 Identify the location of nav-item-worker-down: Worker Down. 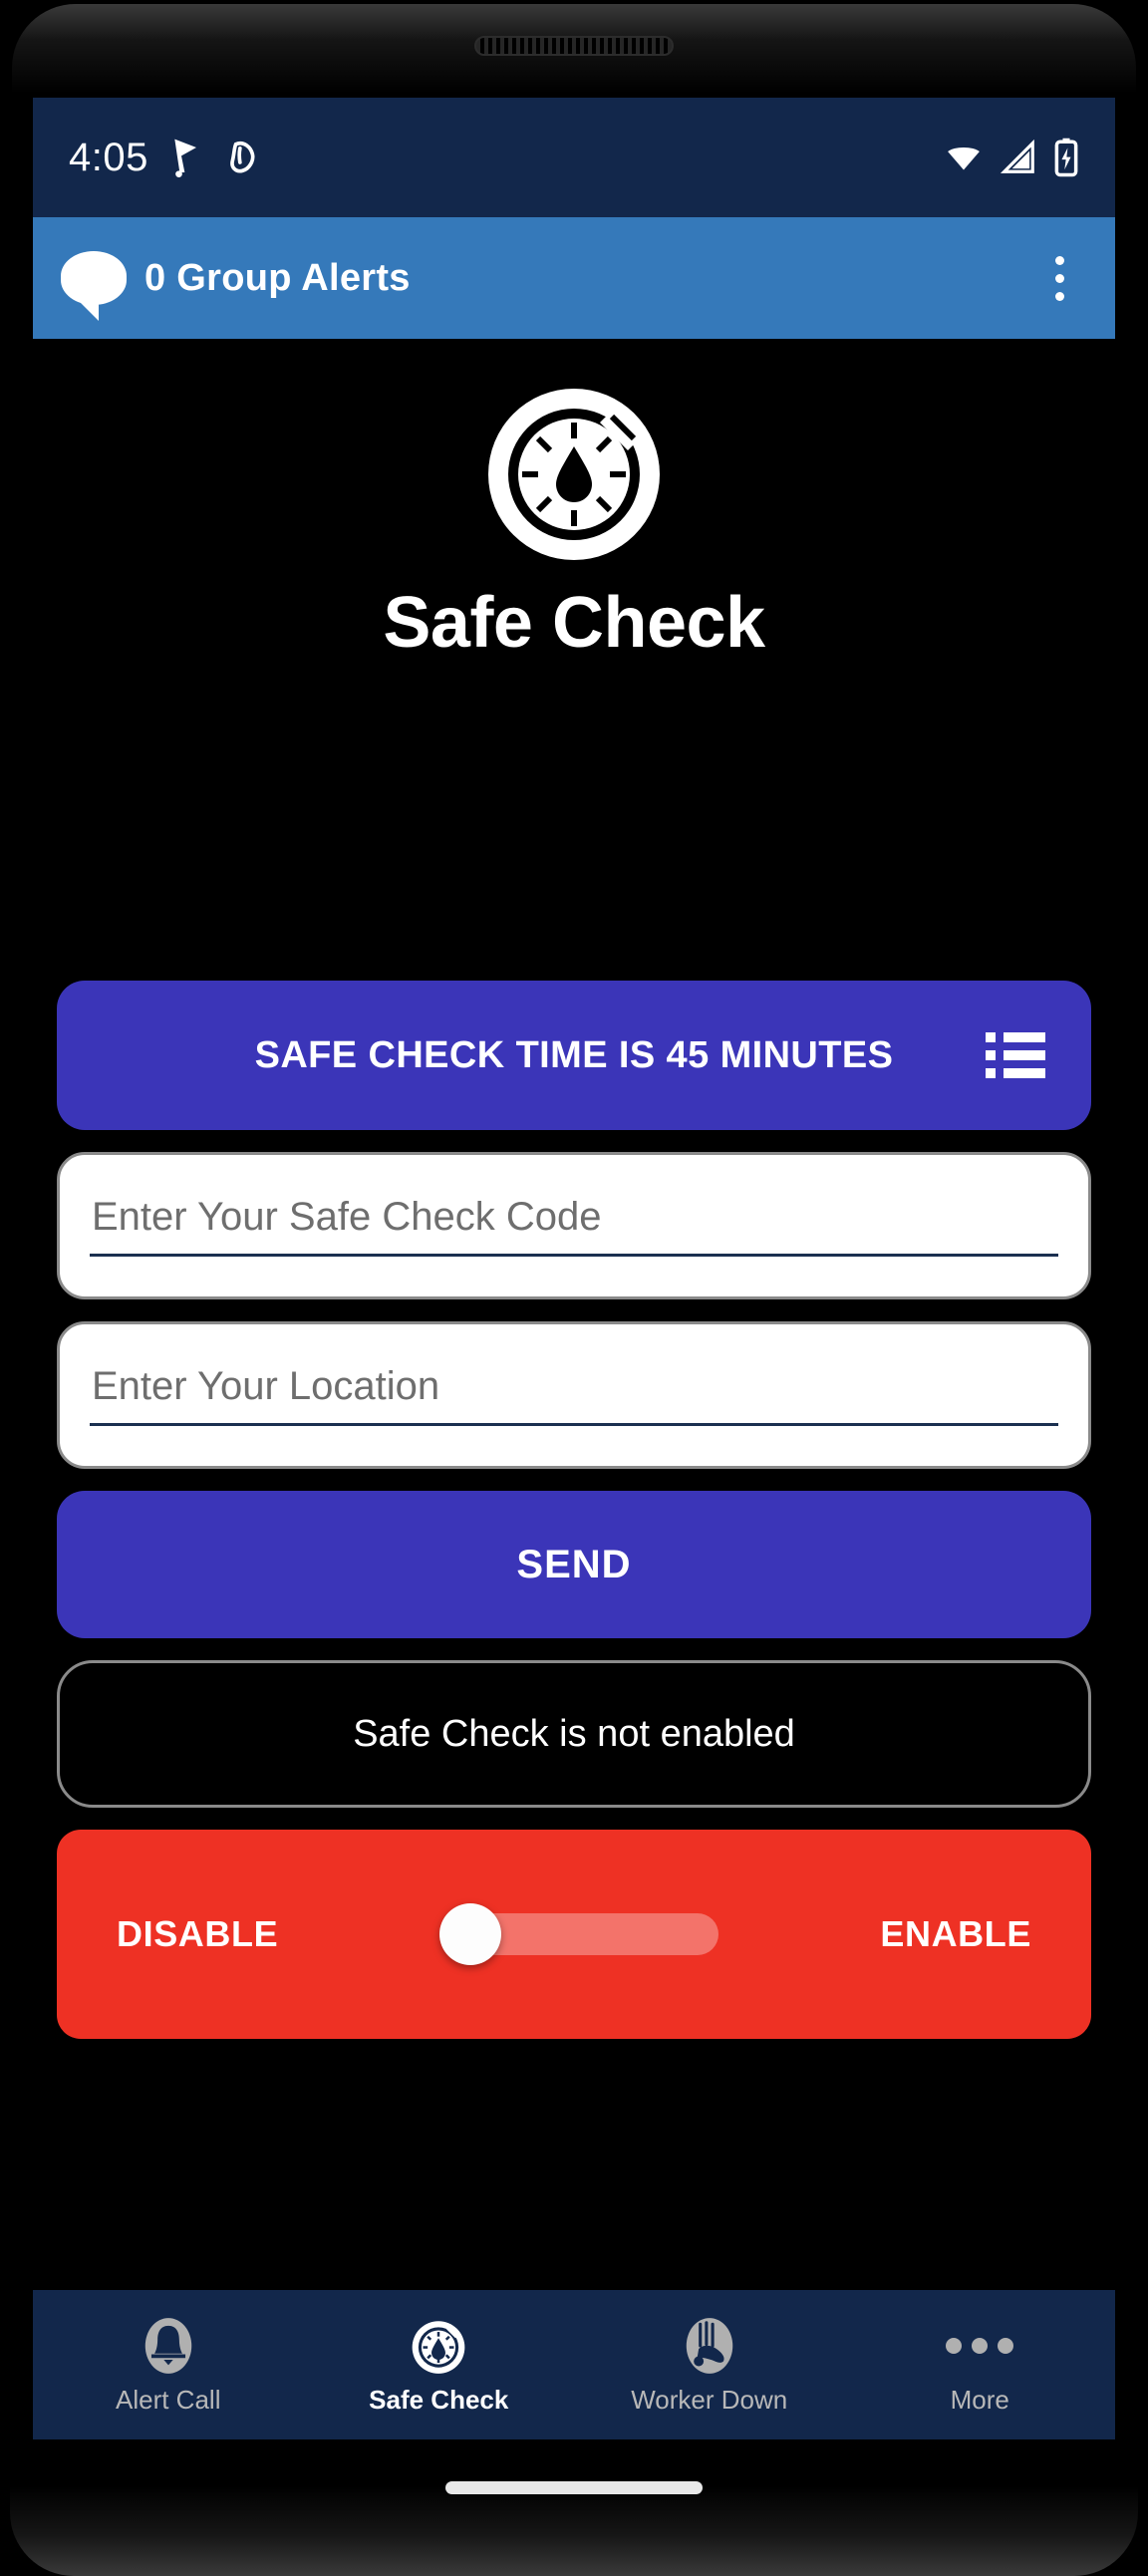
(709, 2365).